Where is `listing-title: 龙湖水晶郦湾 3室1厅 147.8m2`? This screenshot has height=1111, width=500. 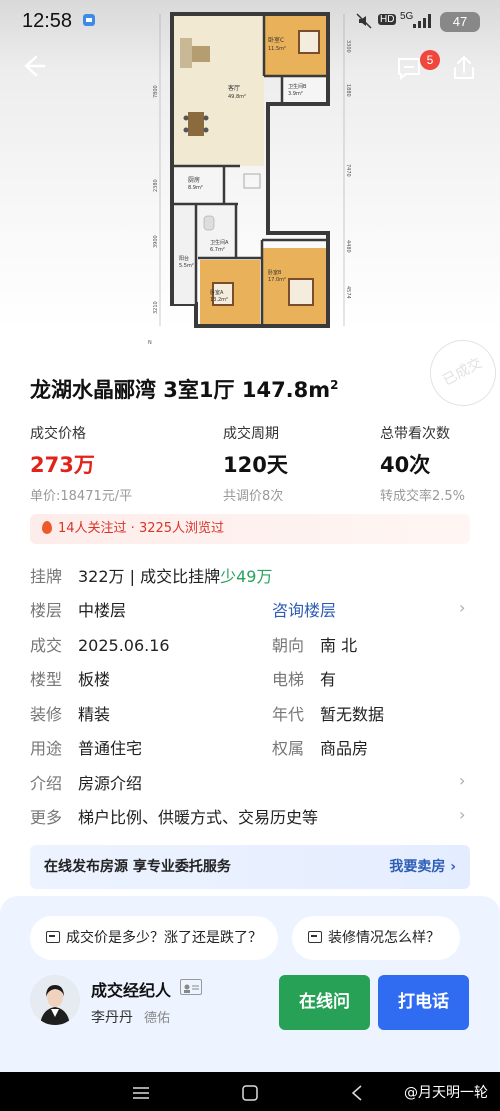
listing-title: 龙湖水晶郦湾 3室1厅 147.8m2 is located at coordinates (184, 389).